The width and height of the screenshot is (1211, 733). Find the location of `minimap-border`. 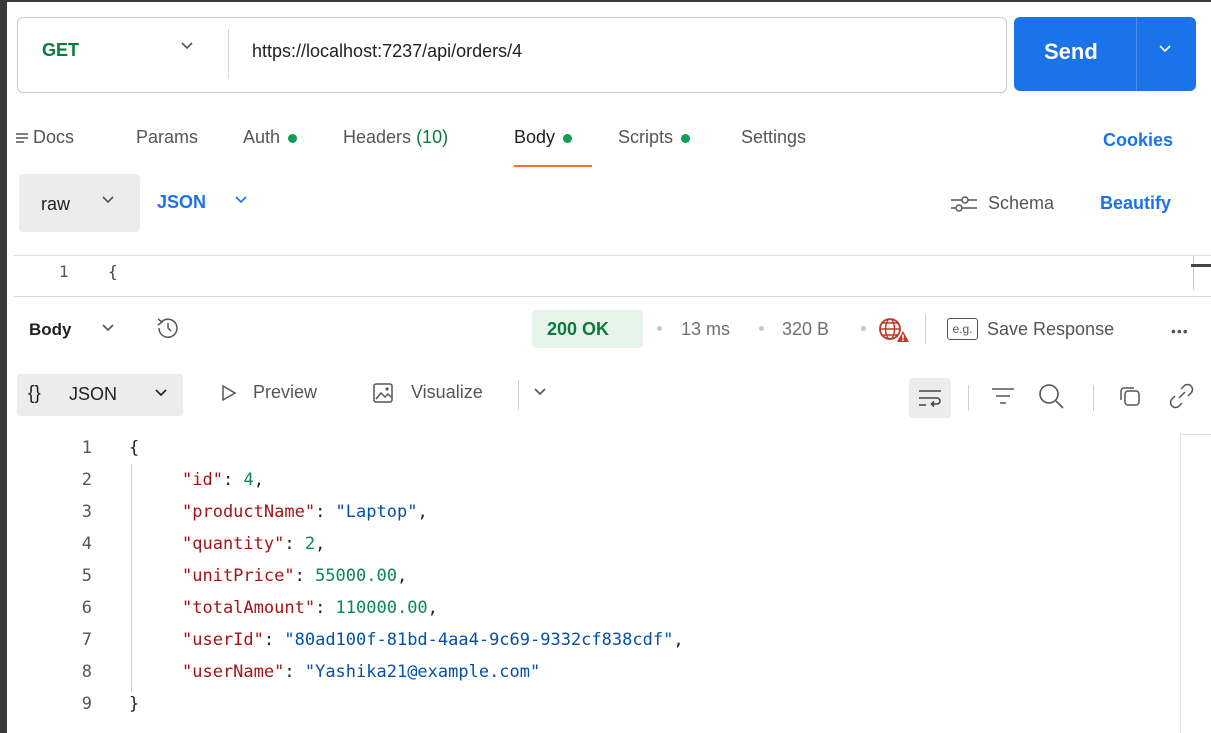

minimap-border is located at coordinates (1195, 434).